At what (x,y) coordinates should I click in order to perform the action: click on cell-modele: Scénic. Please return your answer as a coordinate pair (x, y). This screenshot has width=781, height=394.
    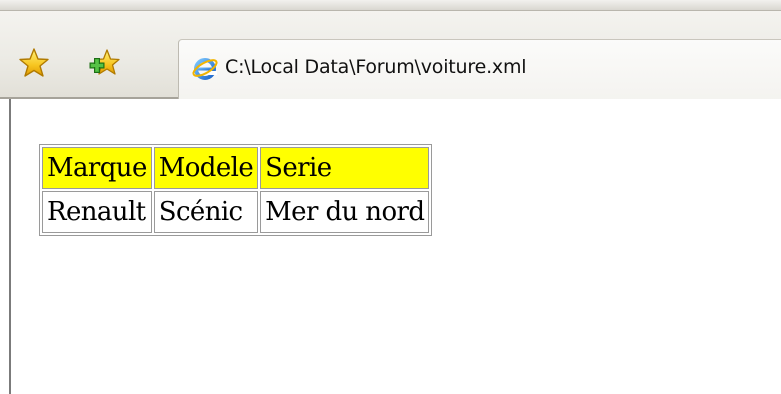
    Looking at the image, I should click on (206, 212).